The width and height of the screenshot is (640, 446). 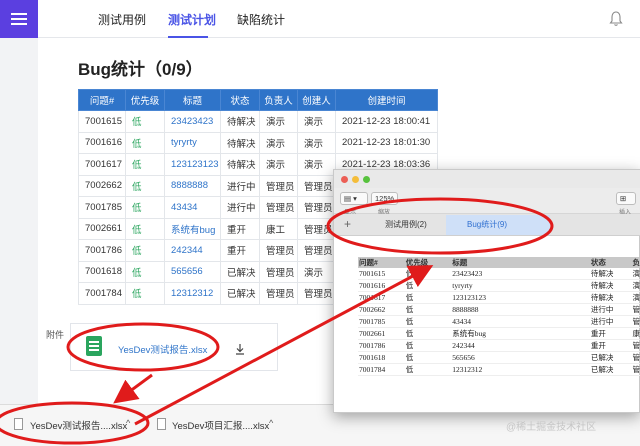 What do you see at coordinates (143, 347) in the screenshot?
I see `annotation-ellipse-attachment` at bounding box center [143, 347].